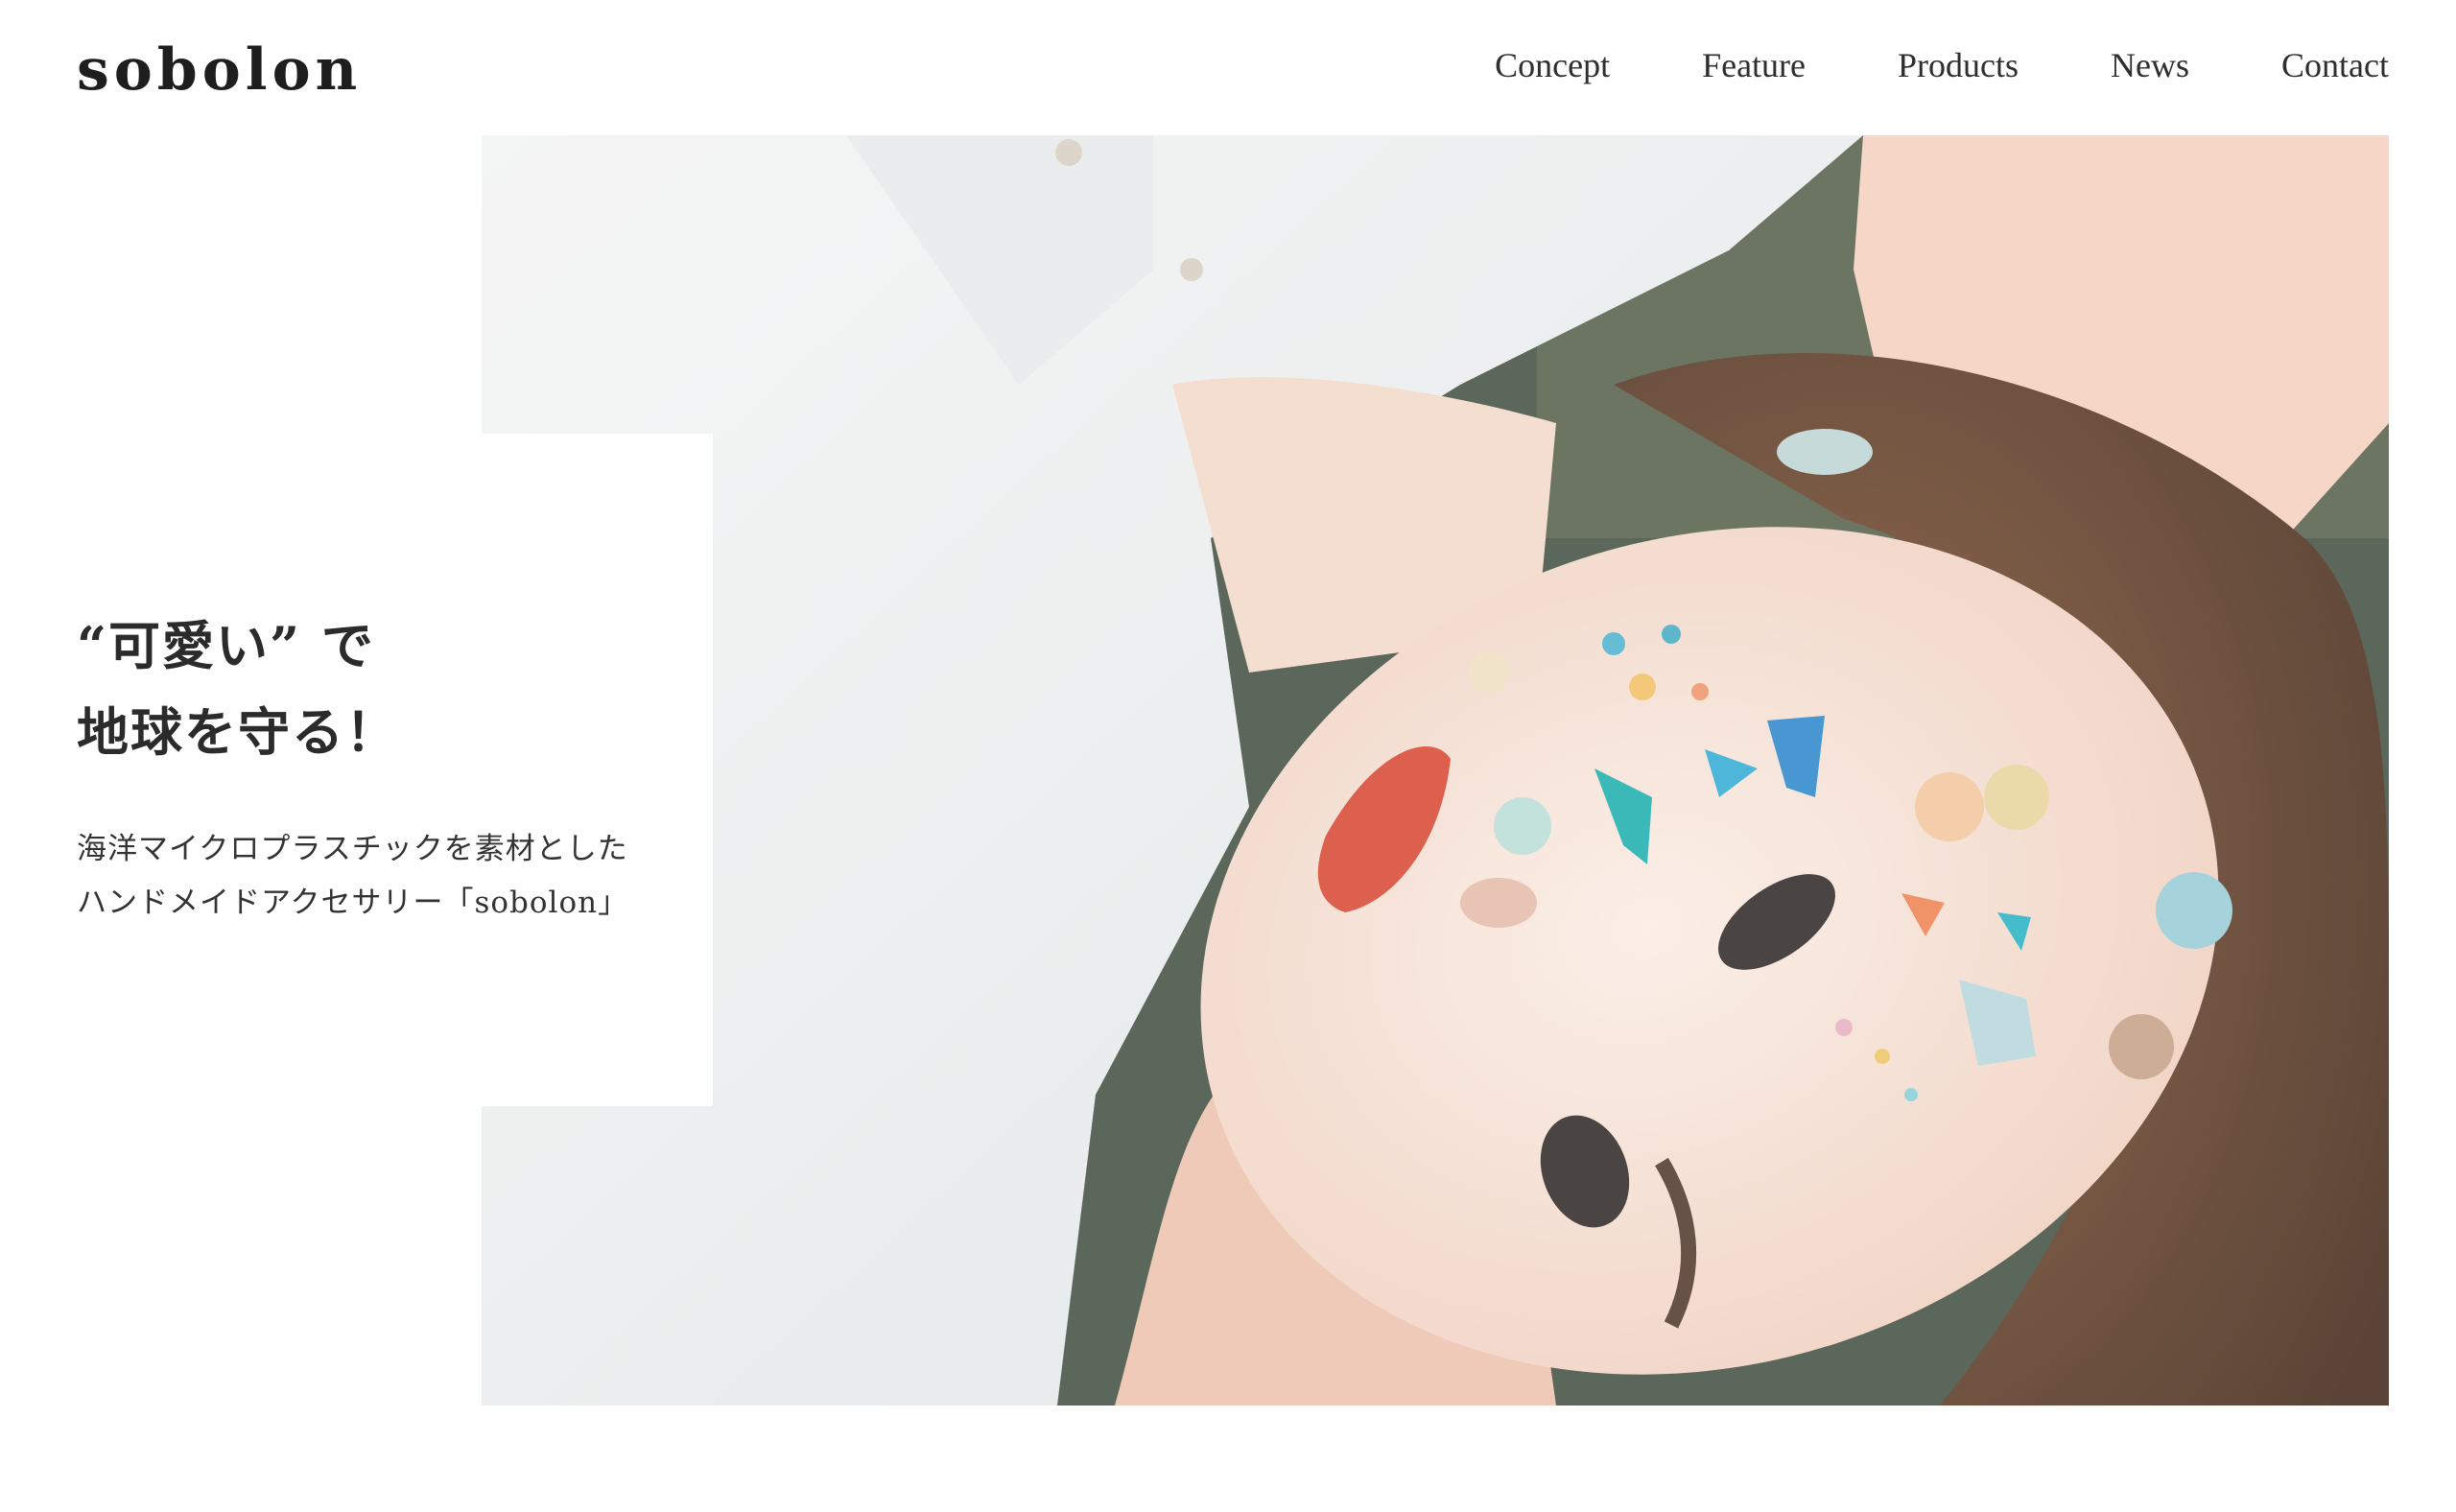  What do you see at coordinates (238, 732) in the screenshot?
I see `hero-headline-line-2: 地球を守る！` at bounding box center [238, 732].